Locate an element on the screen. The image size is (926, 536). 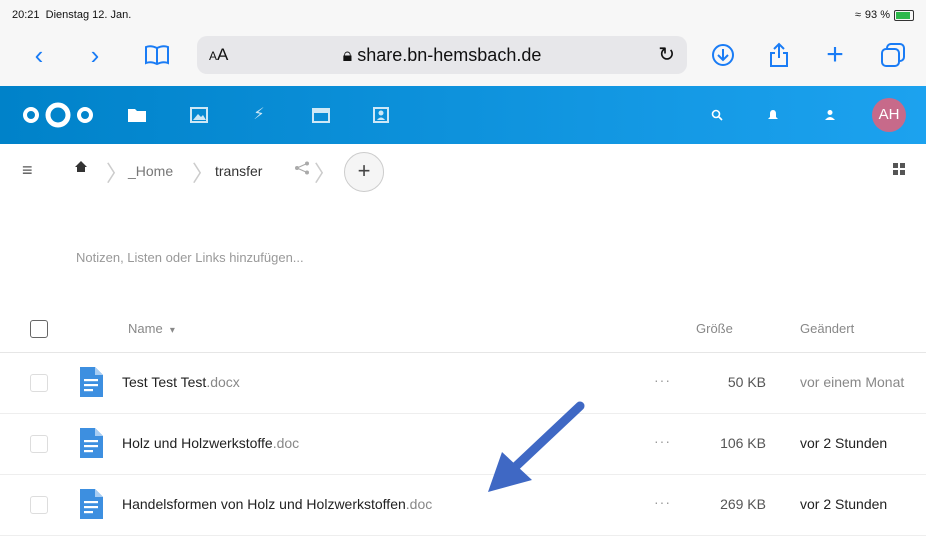
column-size: Größe is located at coordinates (714, 328).